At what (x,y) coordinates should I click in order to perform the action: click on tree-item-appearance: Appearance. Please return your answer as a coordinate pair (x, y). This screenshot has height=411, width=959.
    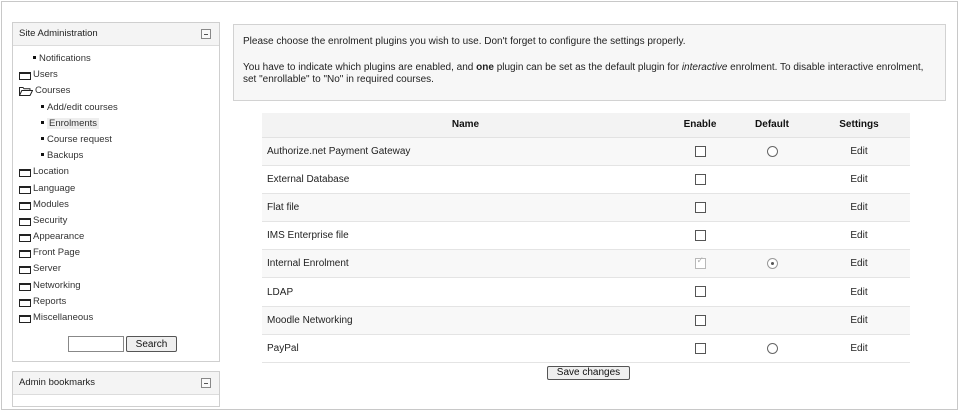
    Looking at the image, I should click on (116, 237).